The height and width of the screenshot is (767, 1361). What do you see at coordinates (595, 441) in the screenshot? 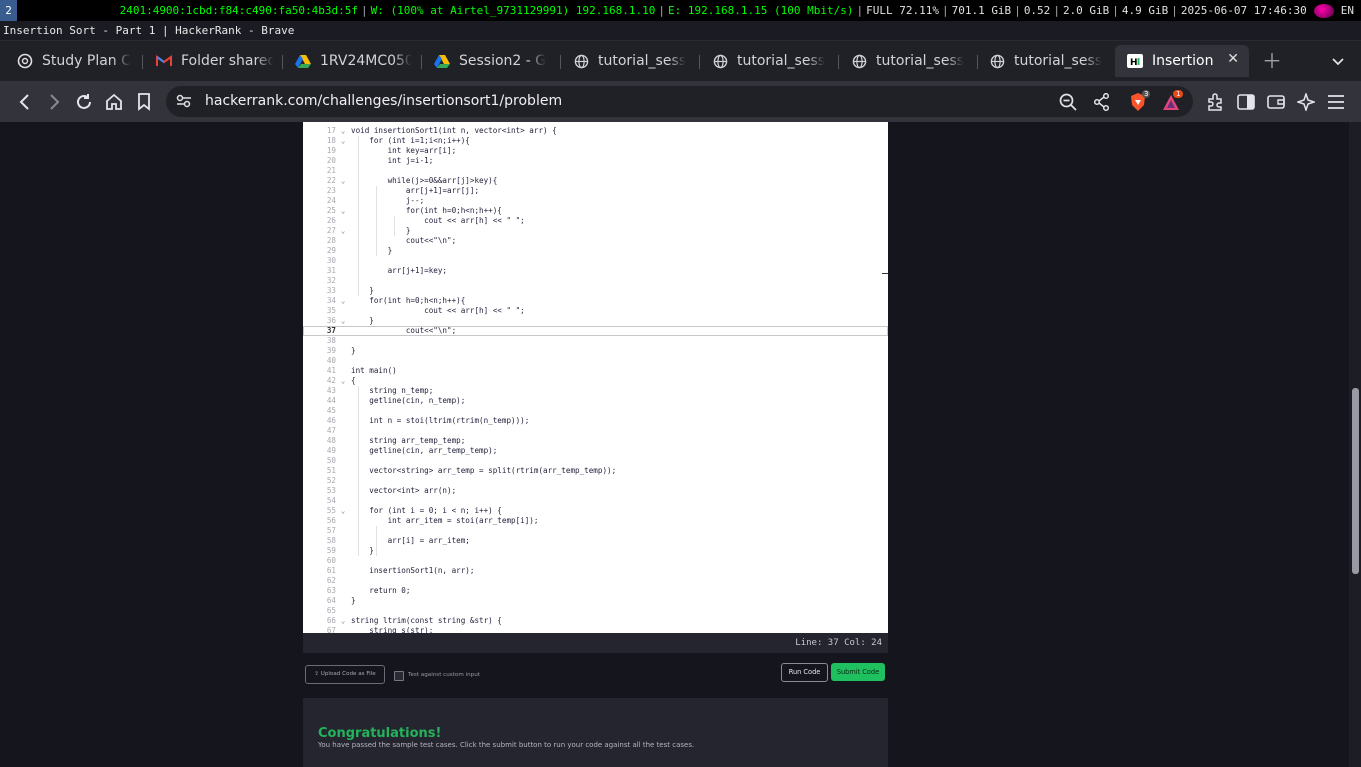
I see `code-line: 48 string arr_temp_temp;` at bounding box center [595, 441].